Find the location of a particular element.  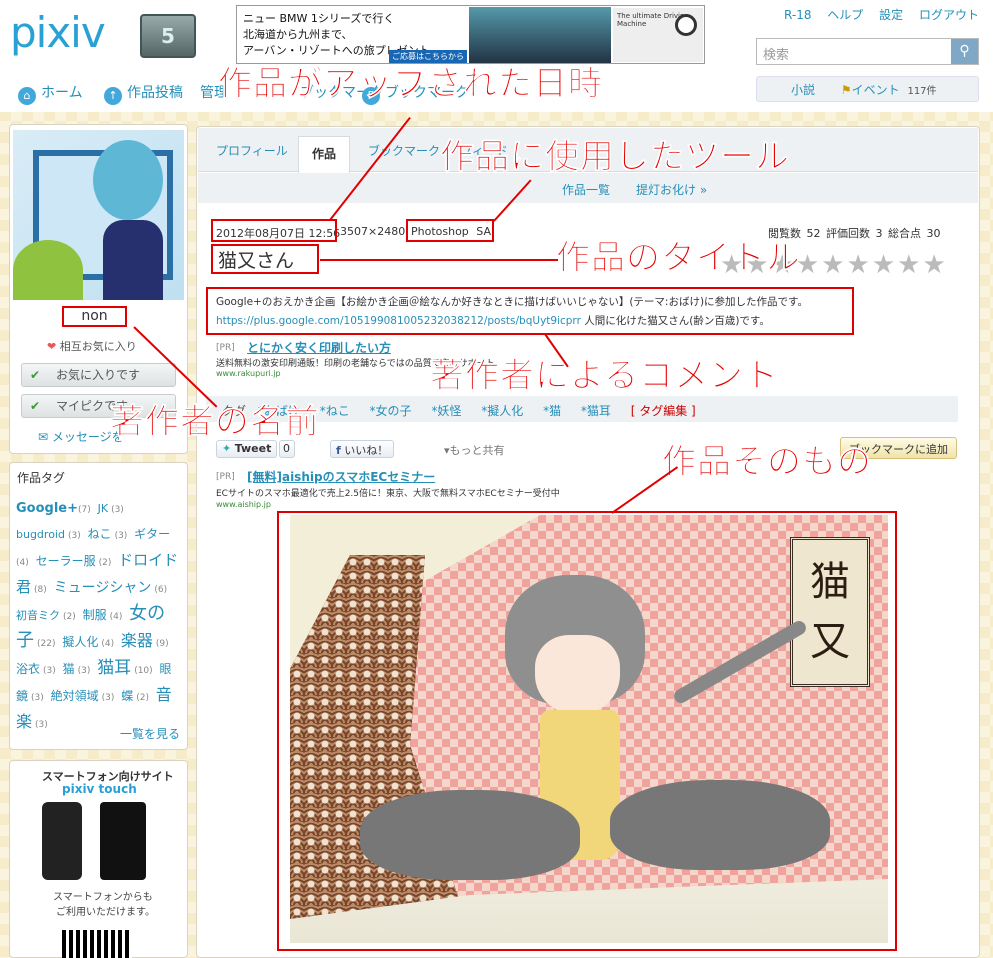

twitter-icon: ✦ is located at coordinates (227, 448).